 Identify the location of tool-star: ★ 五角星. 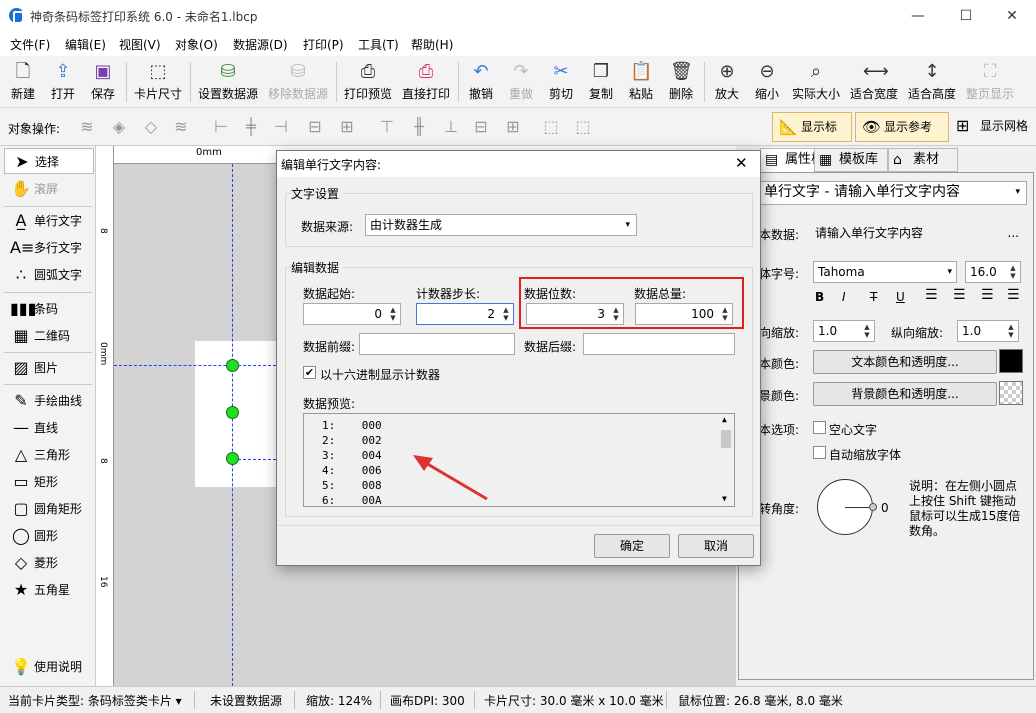
(49, 590).